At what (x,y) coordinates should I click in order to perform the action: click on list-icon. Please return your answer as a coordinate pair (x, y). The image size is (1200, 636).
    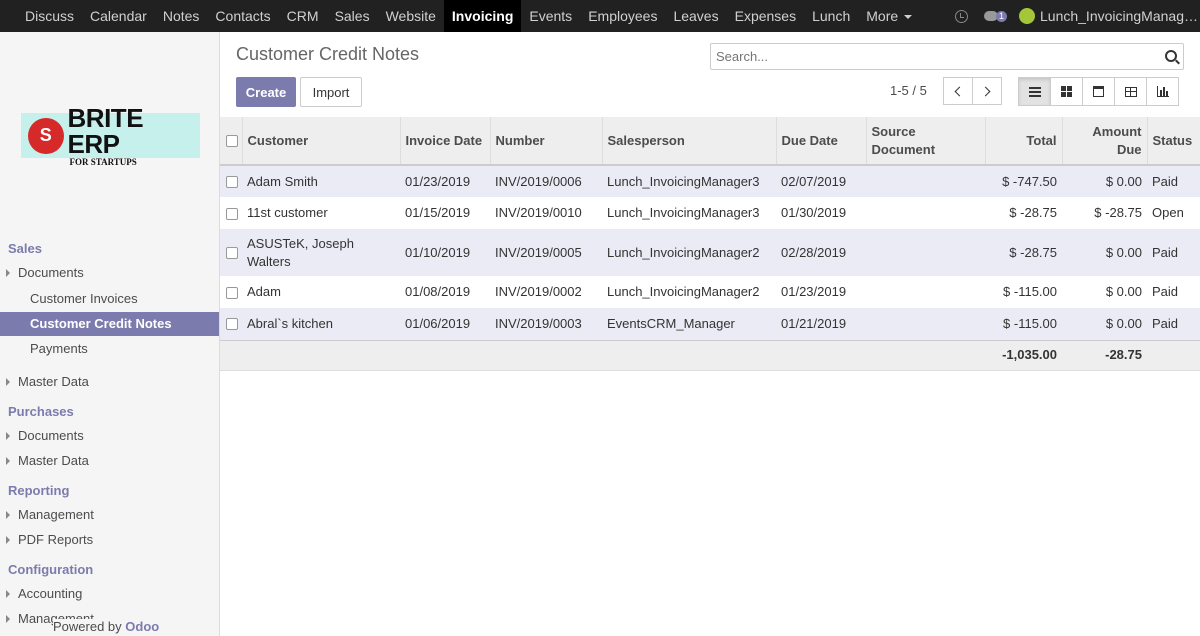
    Looking at the image, I should click on (1034, 91).